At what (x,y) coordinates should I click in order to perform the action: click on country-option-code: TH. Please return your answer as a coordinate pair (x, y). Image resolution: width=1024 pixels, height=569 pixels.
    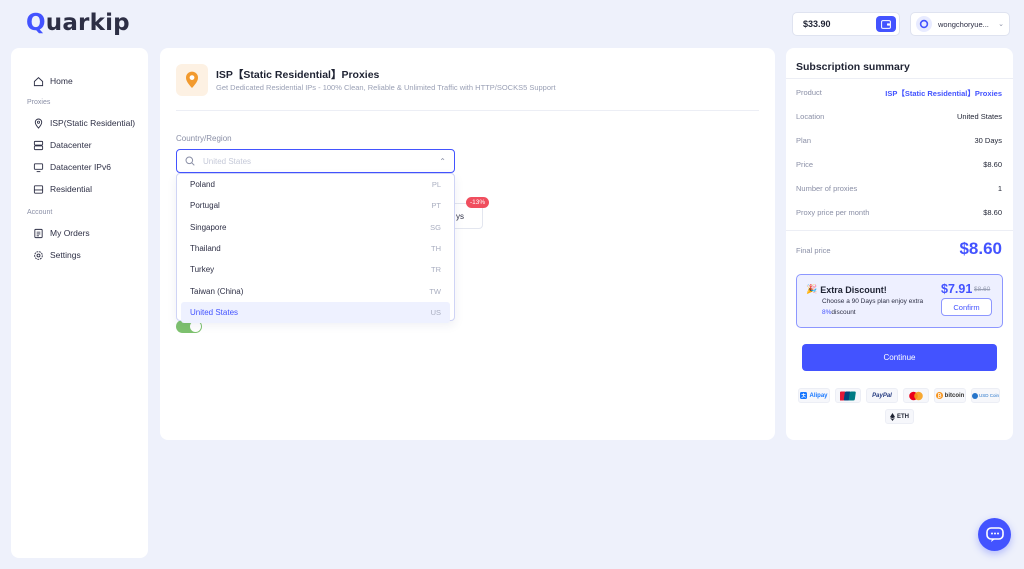
    Looking at the image, I should click on (436, 249).